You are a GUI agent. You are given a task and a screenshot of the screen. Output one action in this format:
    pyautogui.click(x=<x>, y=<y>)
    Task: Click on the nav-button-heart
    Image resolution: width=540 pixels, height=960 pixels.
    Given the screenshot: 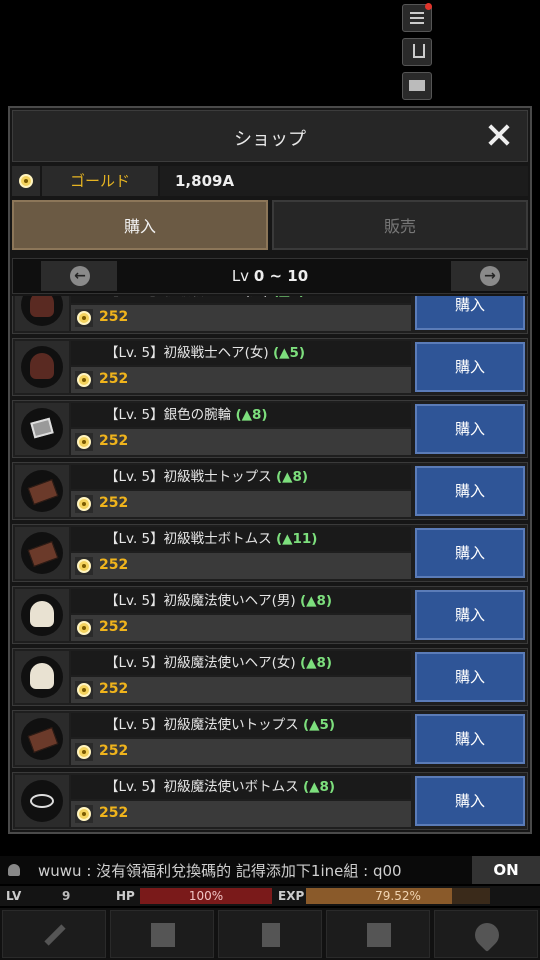 What is the action you would take?
    pyautogui.click(x=486, y=934)
    